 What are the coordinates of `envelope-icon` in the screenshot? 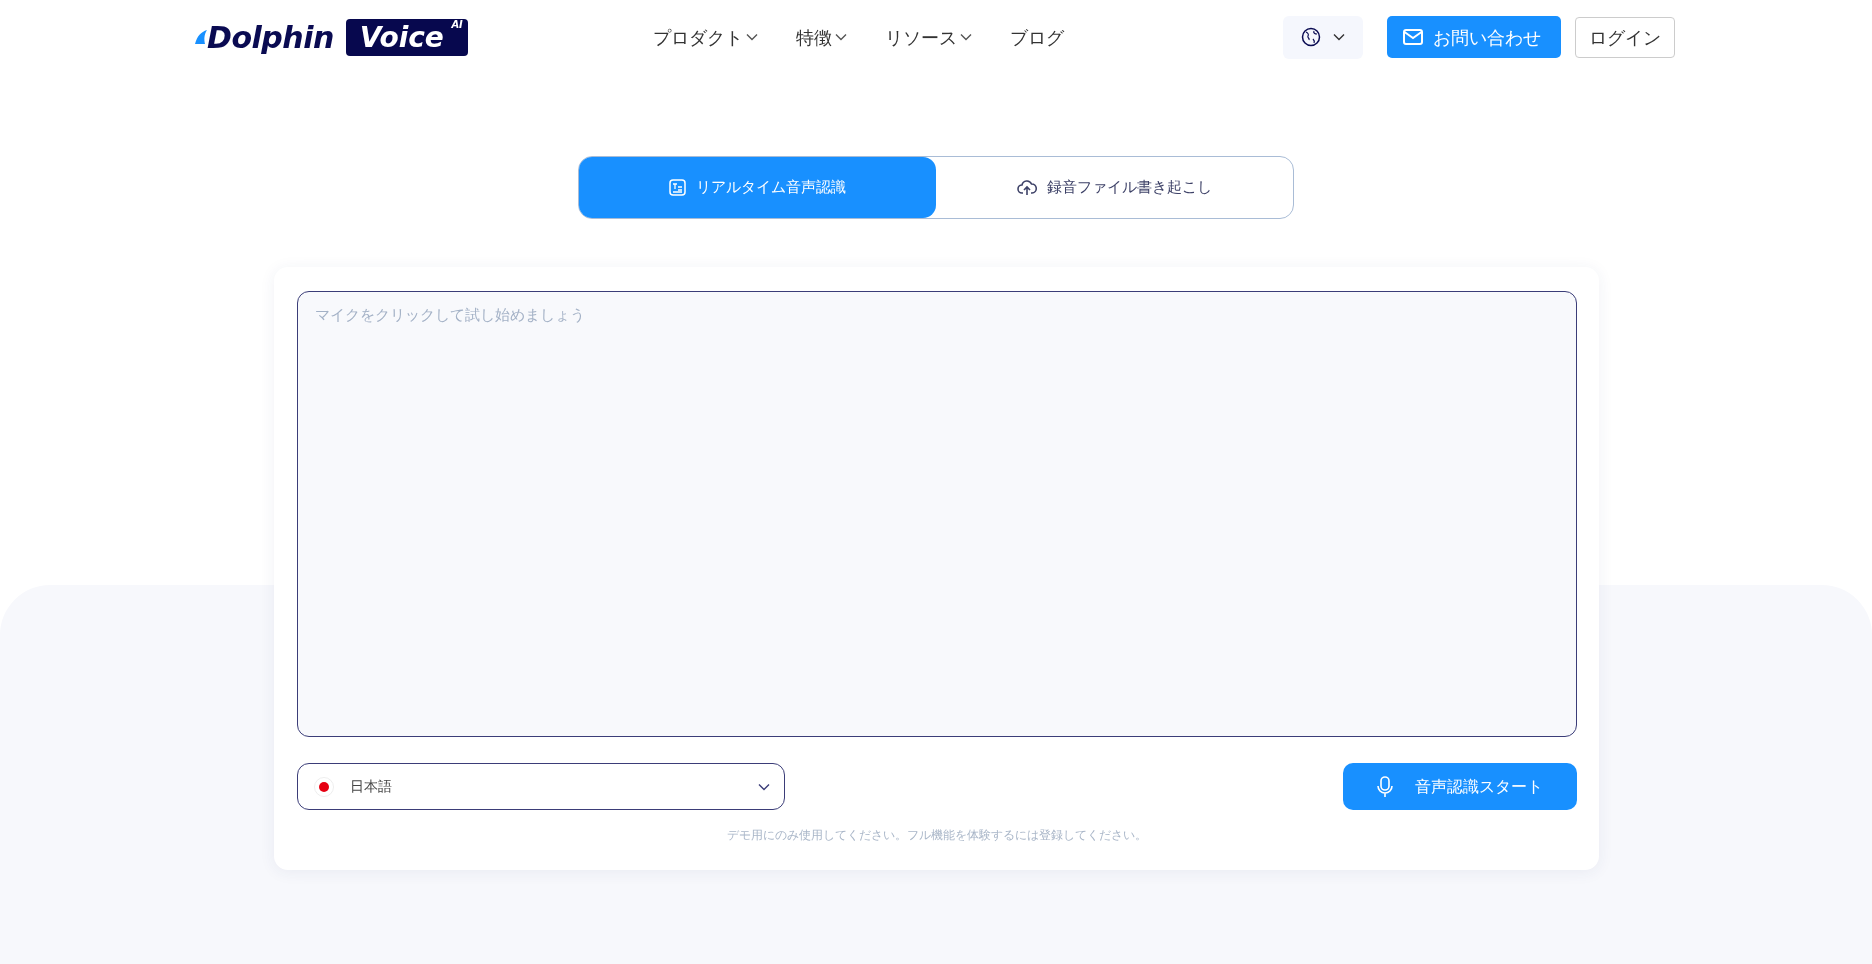 It's located at (1413, 37).